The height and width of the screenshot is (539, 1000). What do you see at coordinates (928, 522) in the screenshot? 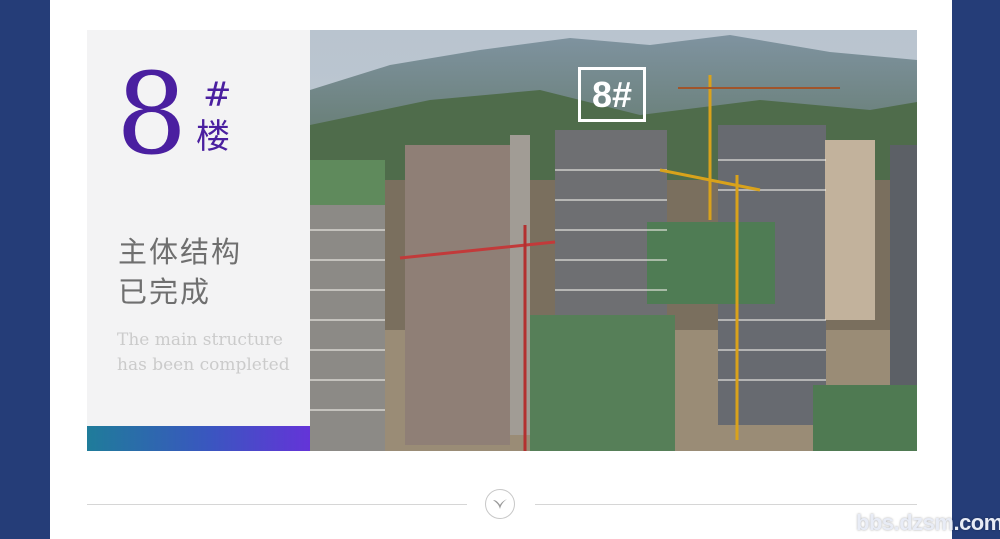
I see `site-watermark: bbs.dzsm.com` at bounding box center [928, 522].